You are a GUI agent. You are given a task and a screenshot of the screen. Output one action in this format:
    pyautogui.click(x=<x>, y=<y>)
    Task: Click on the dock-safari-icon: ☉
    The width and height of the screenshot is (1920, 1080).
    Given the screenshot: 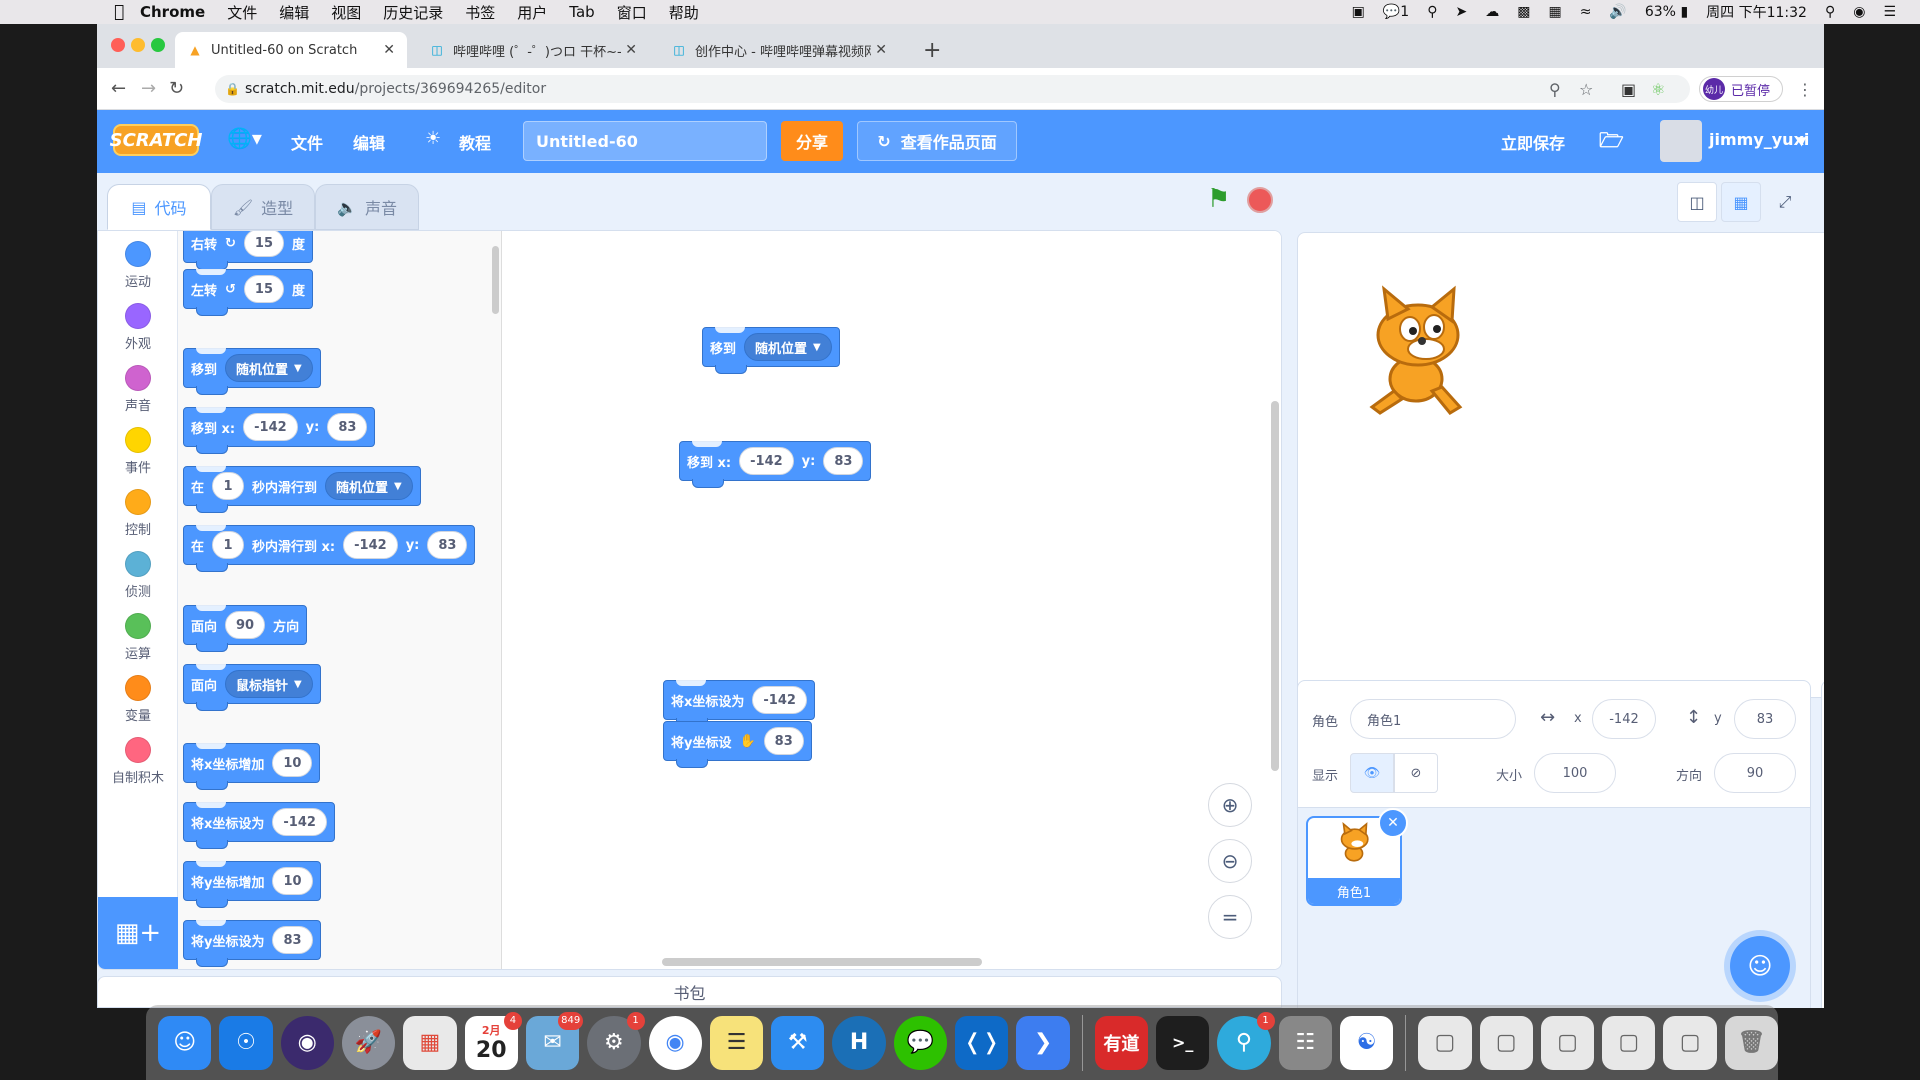 What is the action you would take?
    pyautogui.click(x=246, y=1042)
    